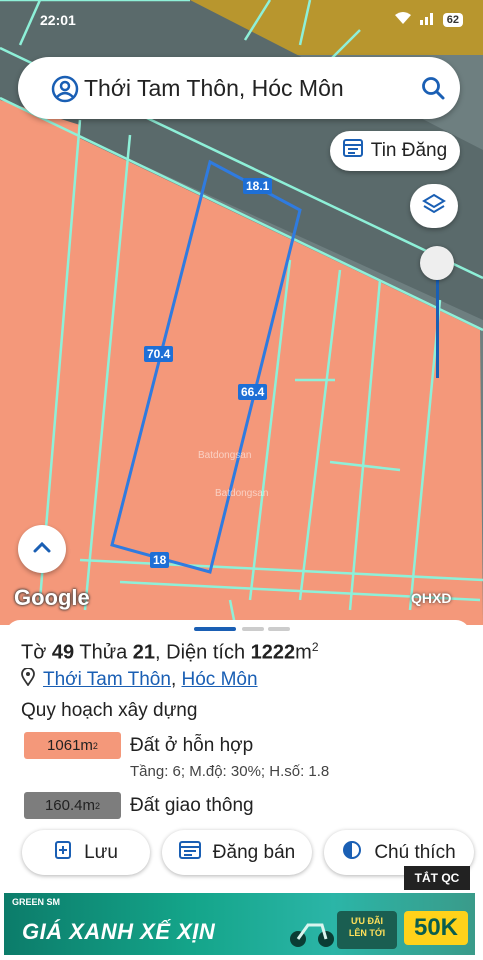 The height and width of the screenshot is (960, 483). I want to click on zone-unit: m, so click(86, 745).